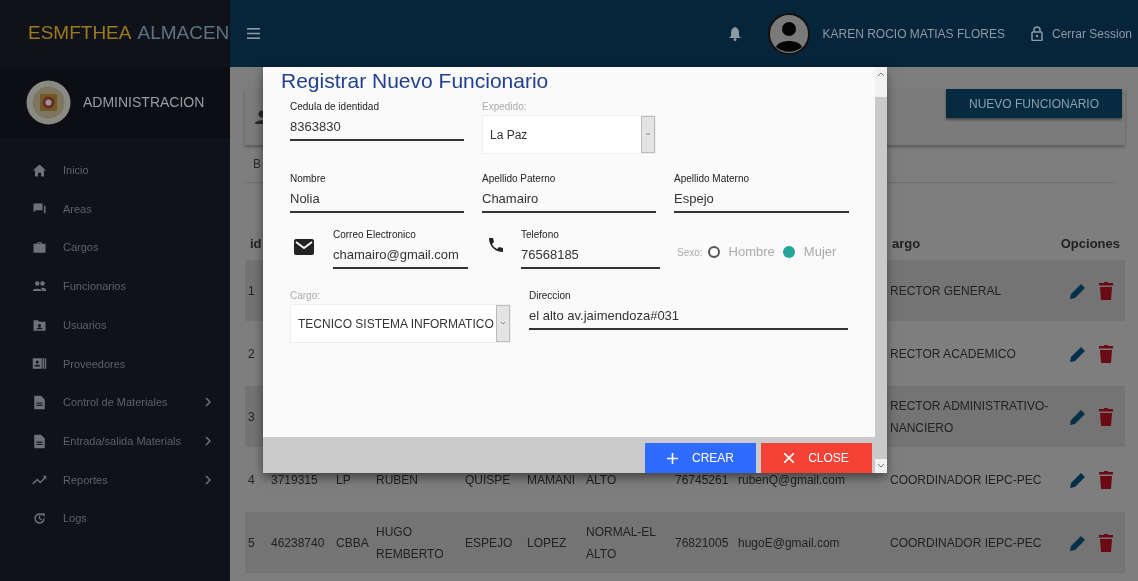 The image size is (1138, 581). What do you see at coordinates (308, 178) in the screenshot?
I see `field-label: Nombre` at bounding box center [308, 178].